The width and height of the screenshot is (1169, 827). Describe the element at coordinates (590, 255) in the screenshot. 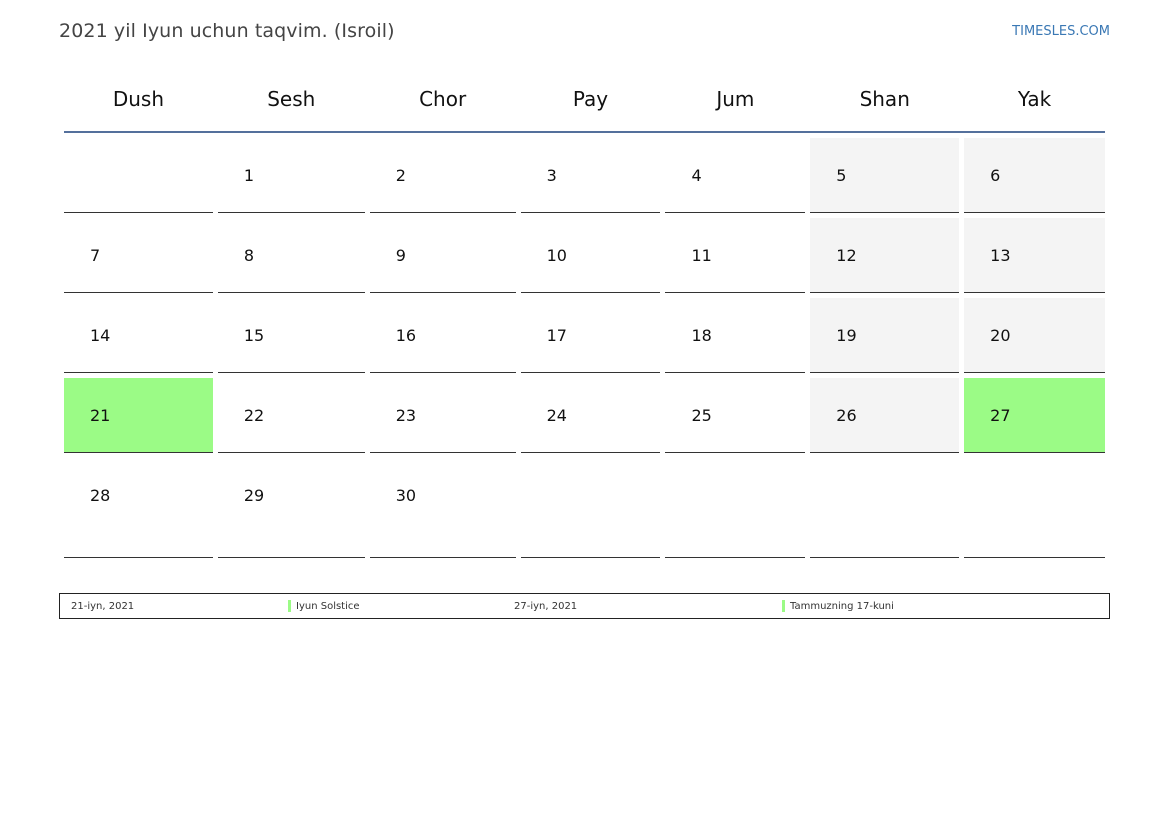

I see `day-cell: 10` at that location.